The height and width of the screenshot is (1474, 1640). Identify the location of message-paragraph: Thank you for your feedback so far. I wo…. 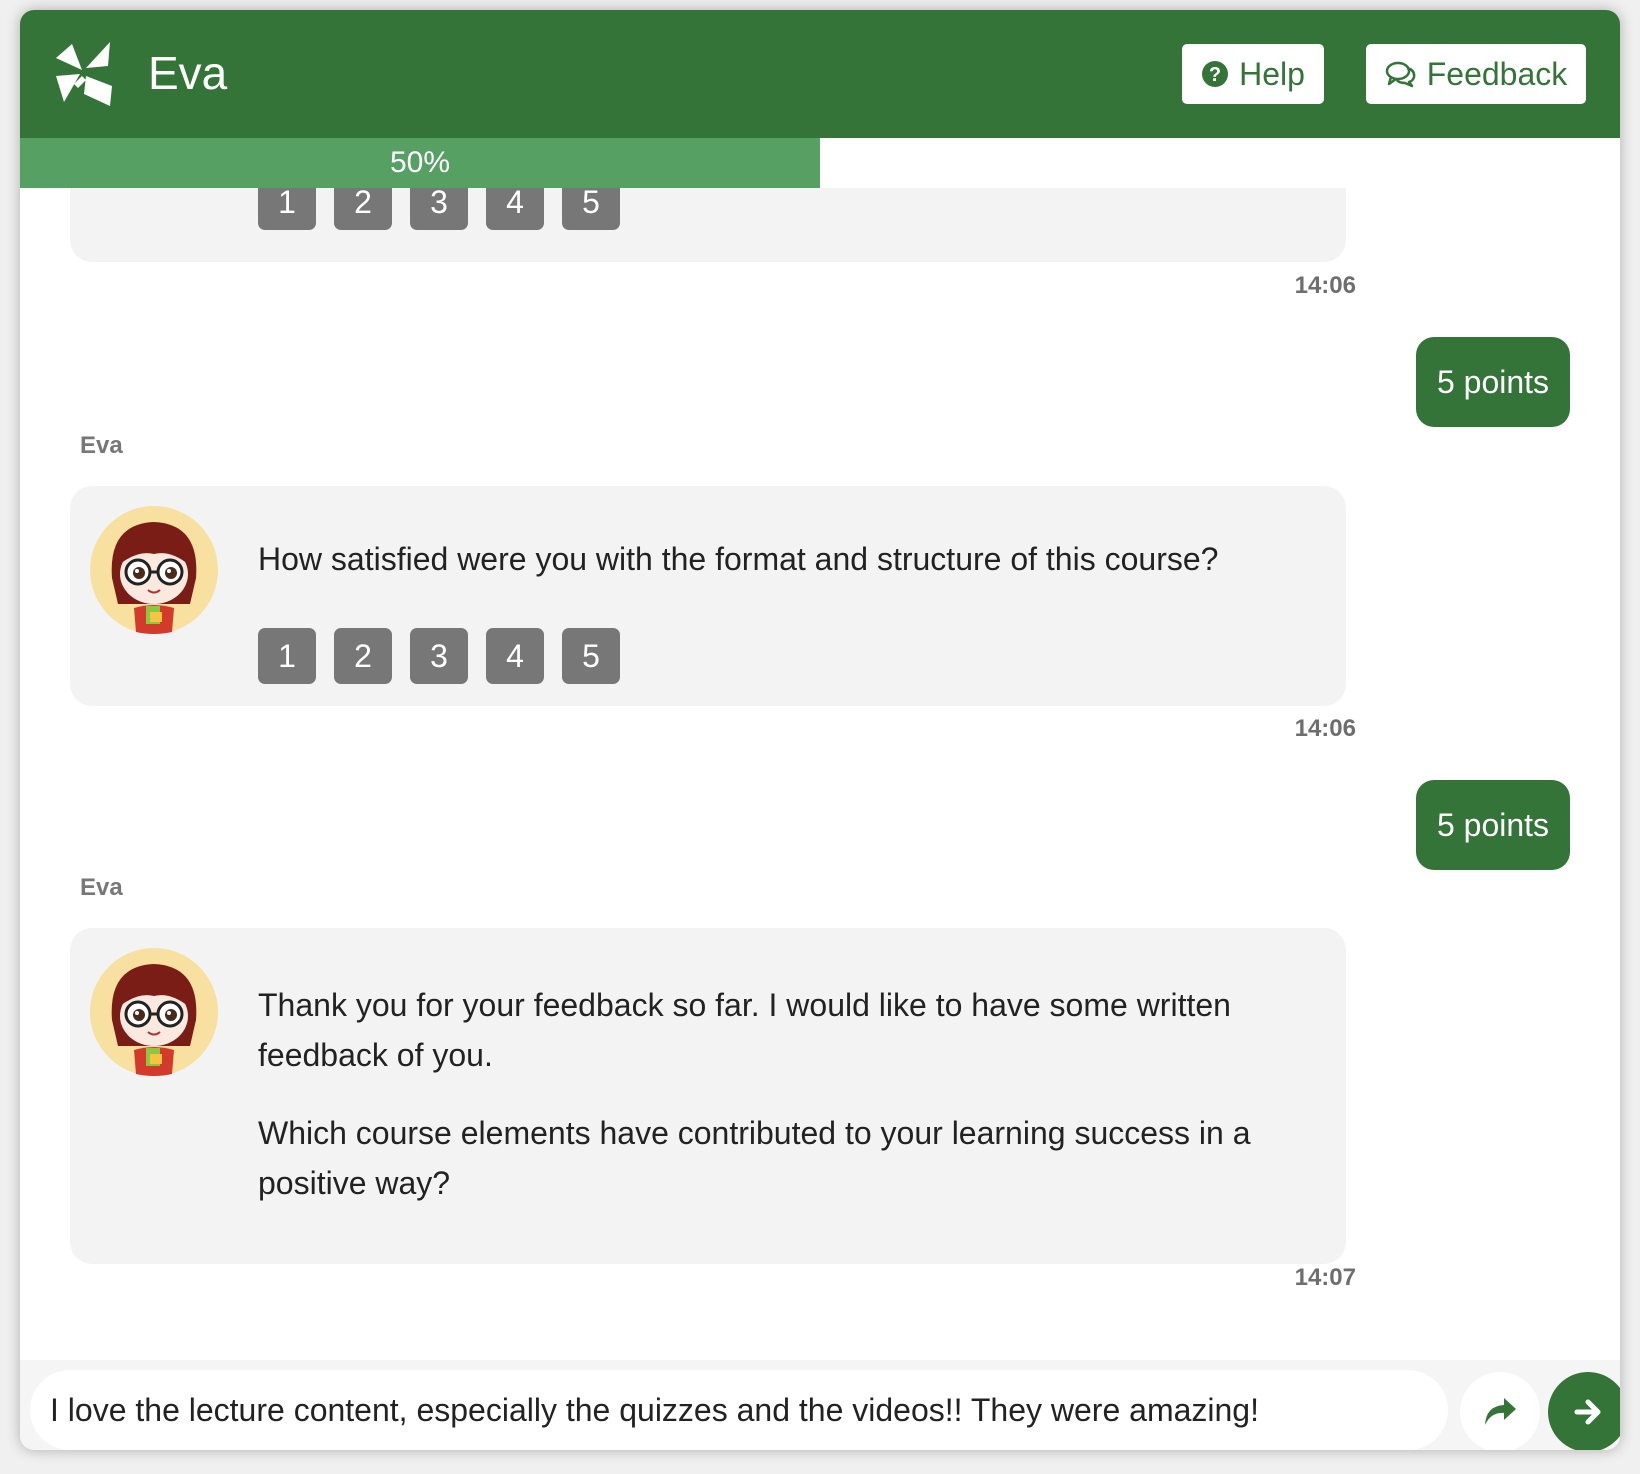
(744, 1030).